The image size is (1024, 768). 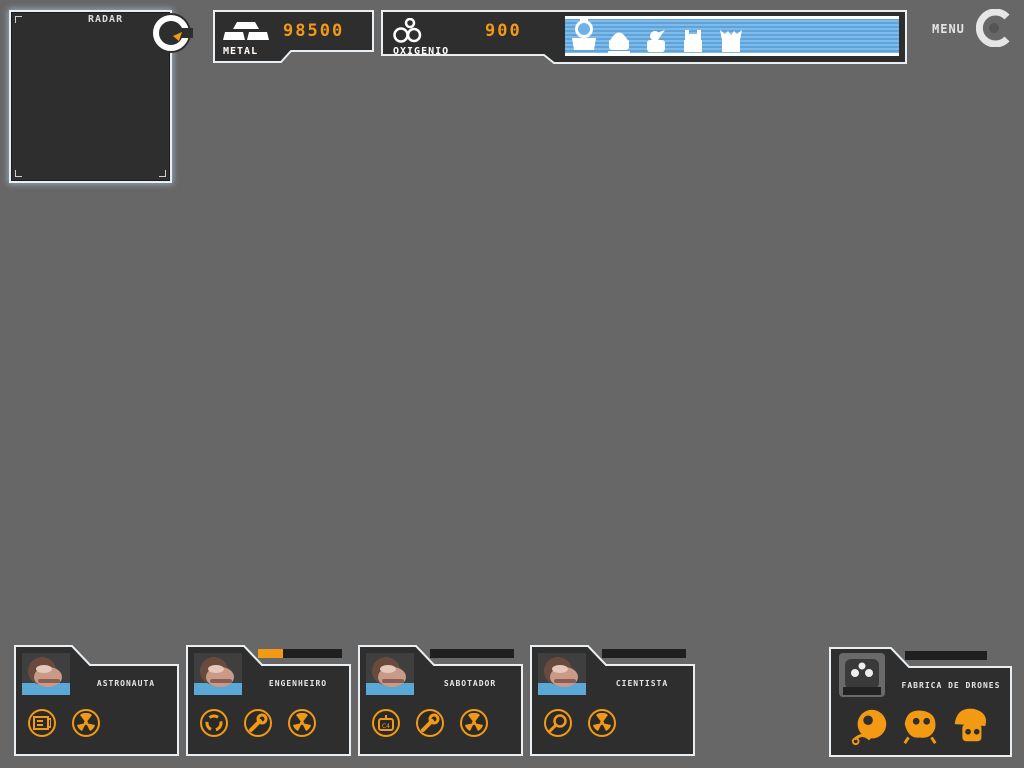 I want to click on metal-label: METAL, so click(x=241, y=51).